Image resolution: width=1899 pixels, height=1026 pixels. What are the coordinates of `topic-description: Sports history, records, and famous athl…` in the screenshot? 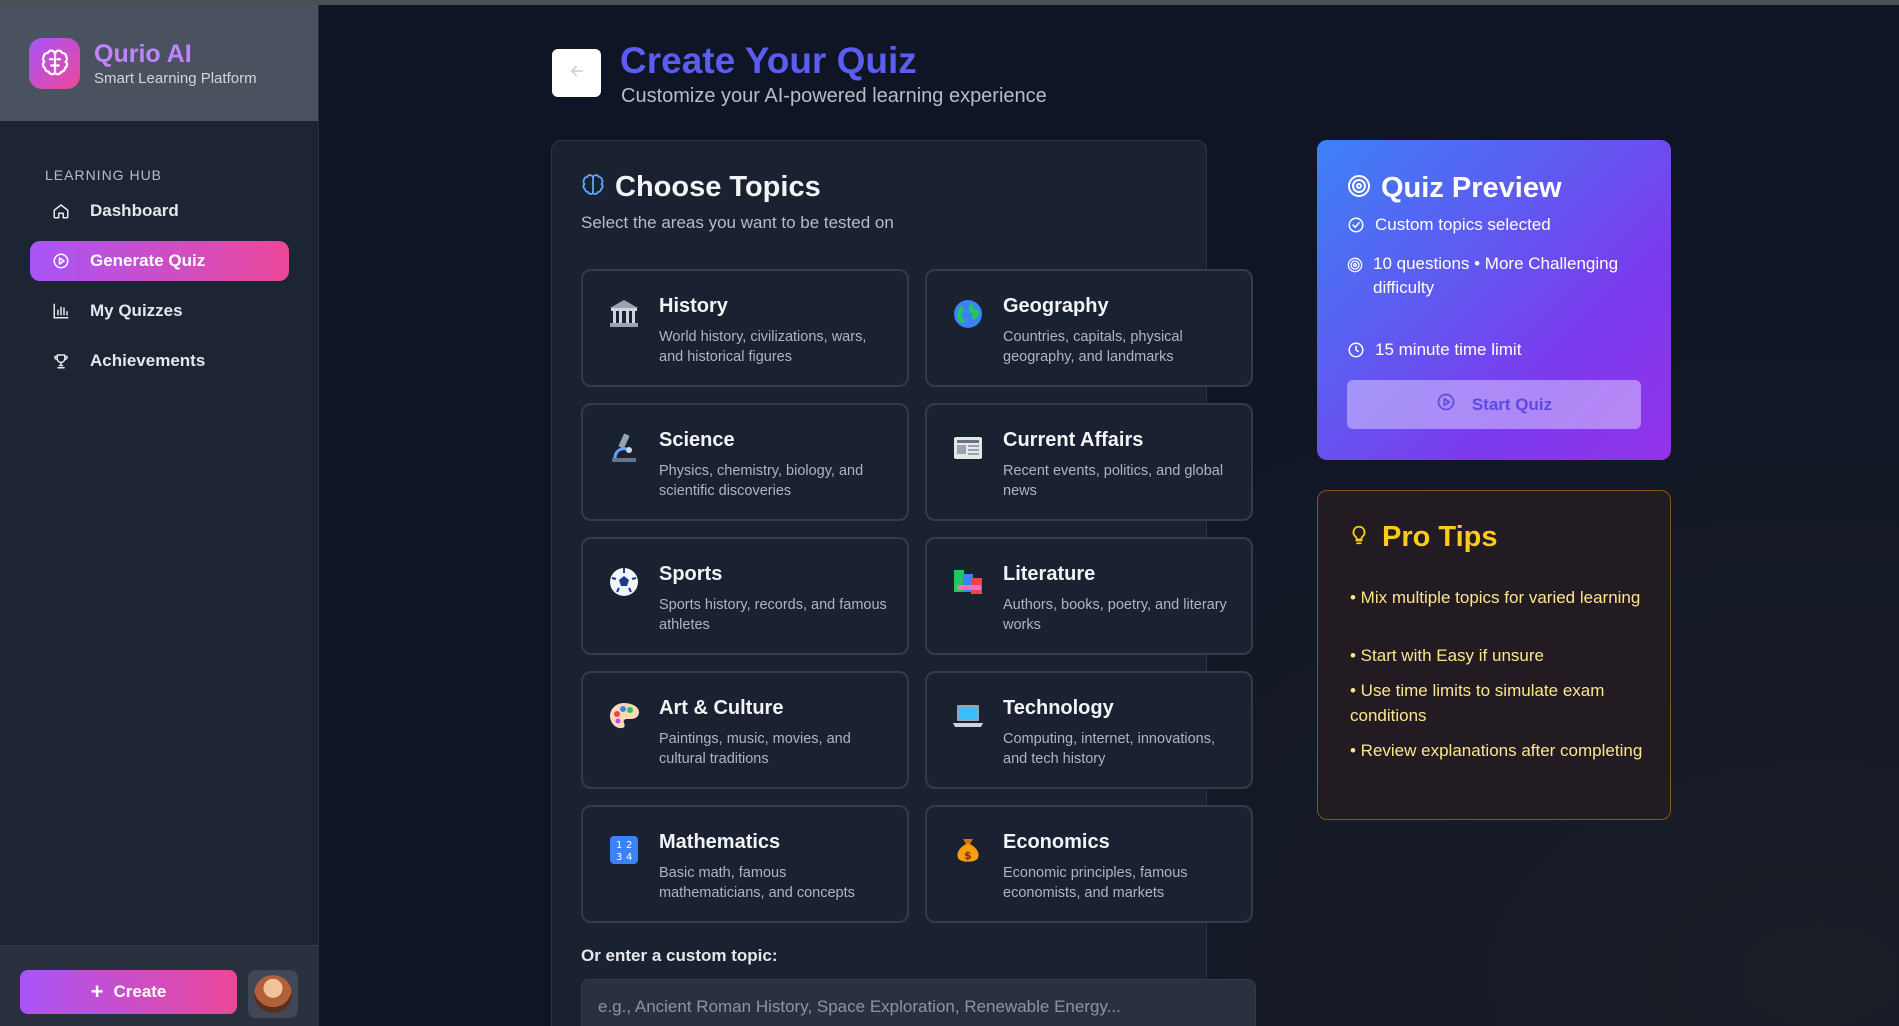 It's located at (773, 615).